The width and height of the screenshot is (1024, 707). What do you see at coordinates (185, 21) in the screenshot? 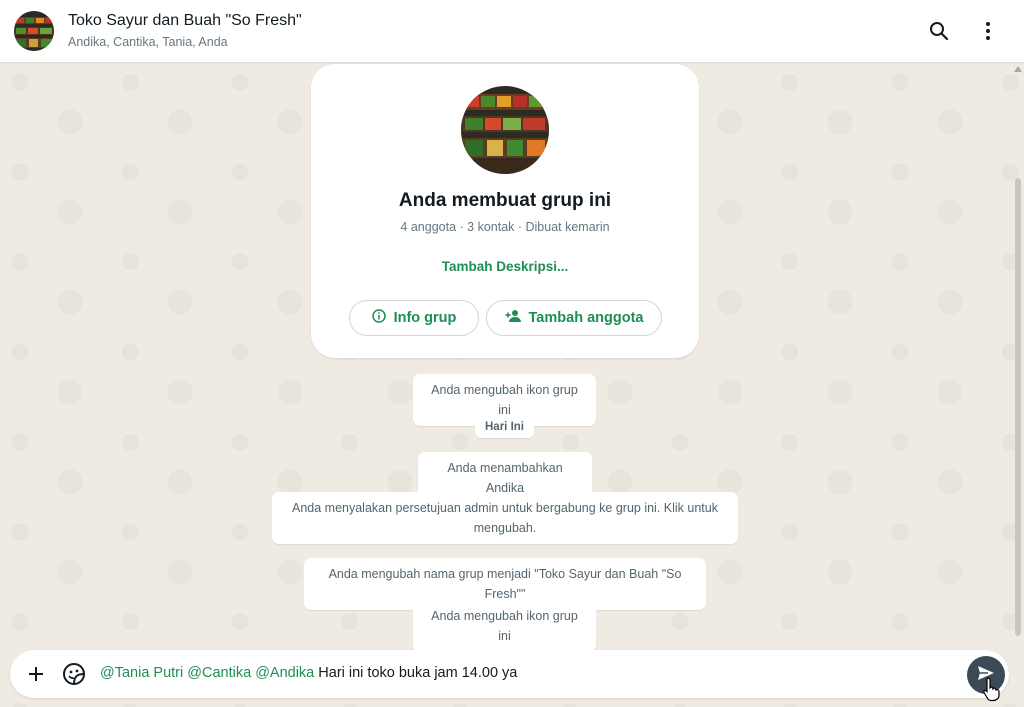
I see `group-title: Toko Sayur dan Buah "So Fresh"` at bounding box center [185, 21].